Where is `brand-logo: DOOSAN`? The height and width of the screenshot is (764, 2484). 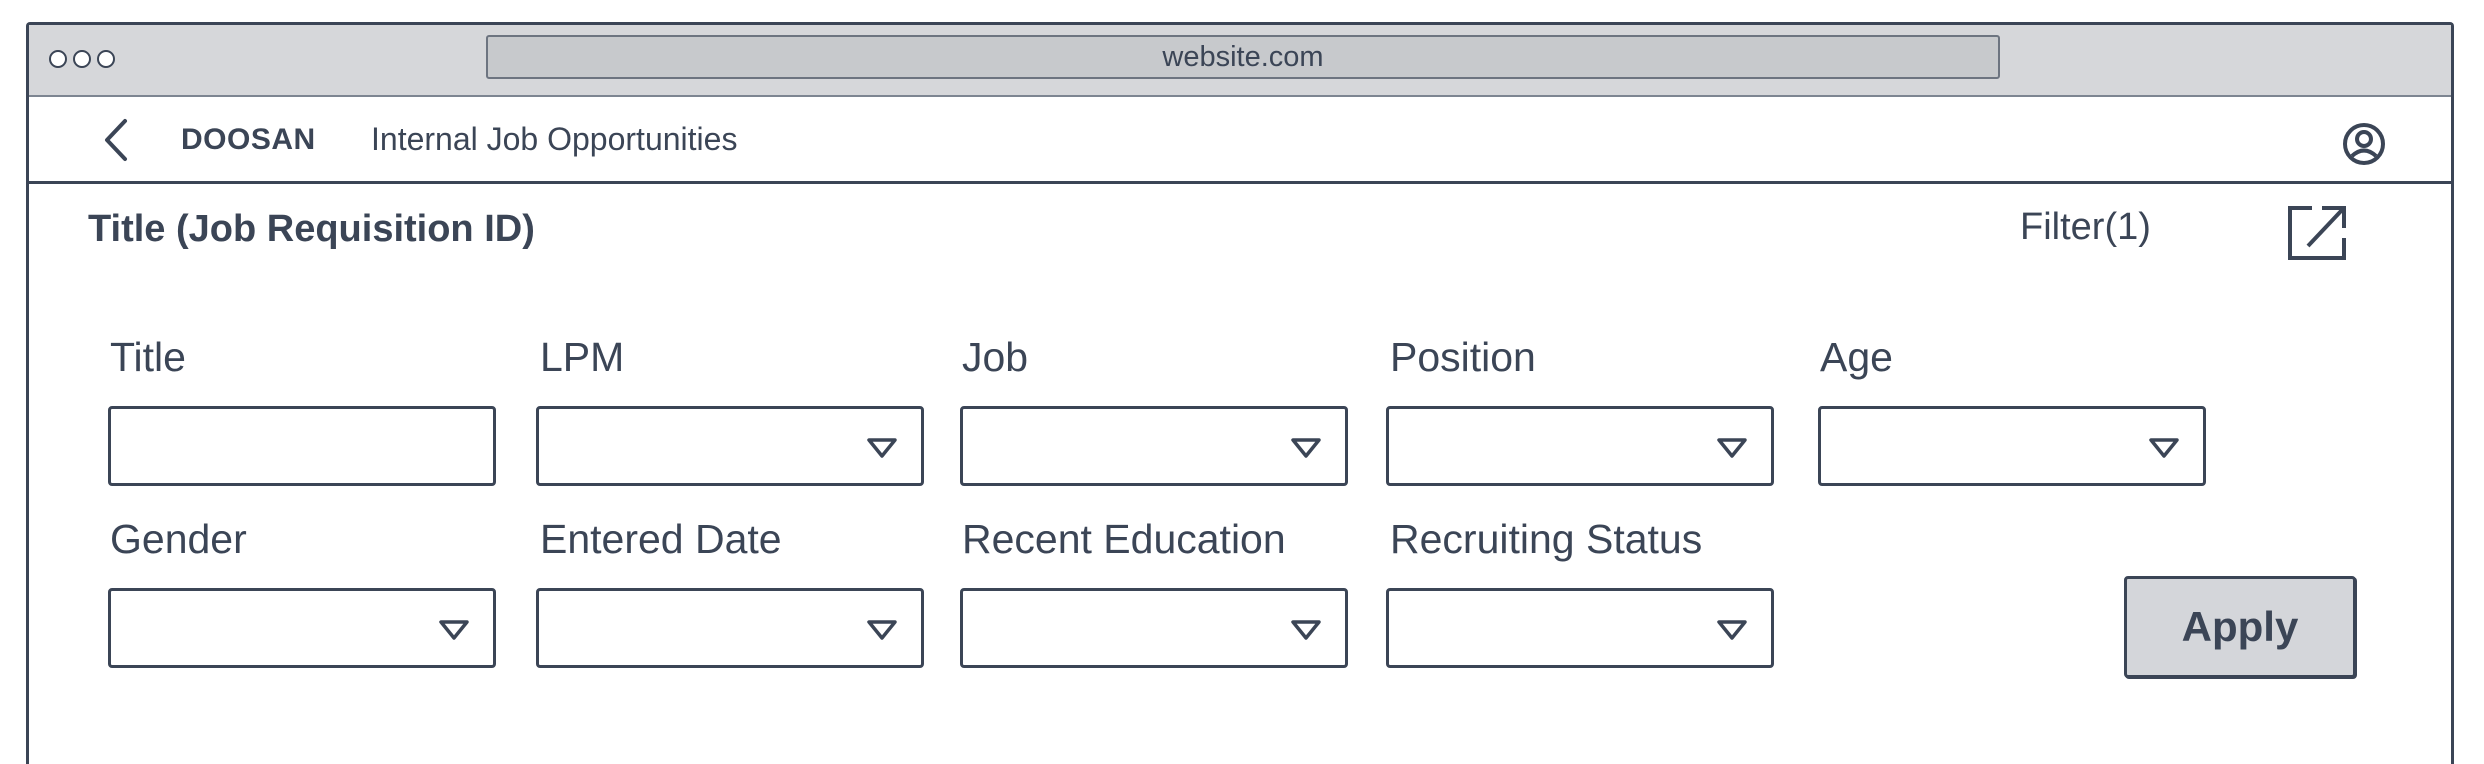
brand-logo: DOOSAN is located at coordinates (248, 139).